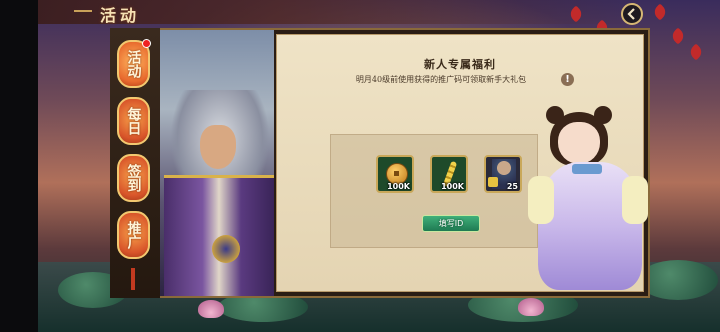 Image resolution: width=720 pixels, height=332 pixels. I want to click on tab-signin: 签到, so click(133, 178).